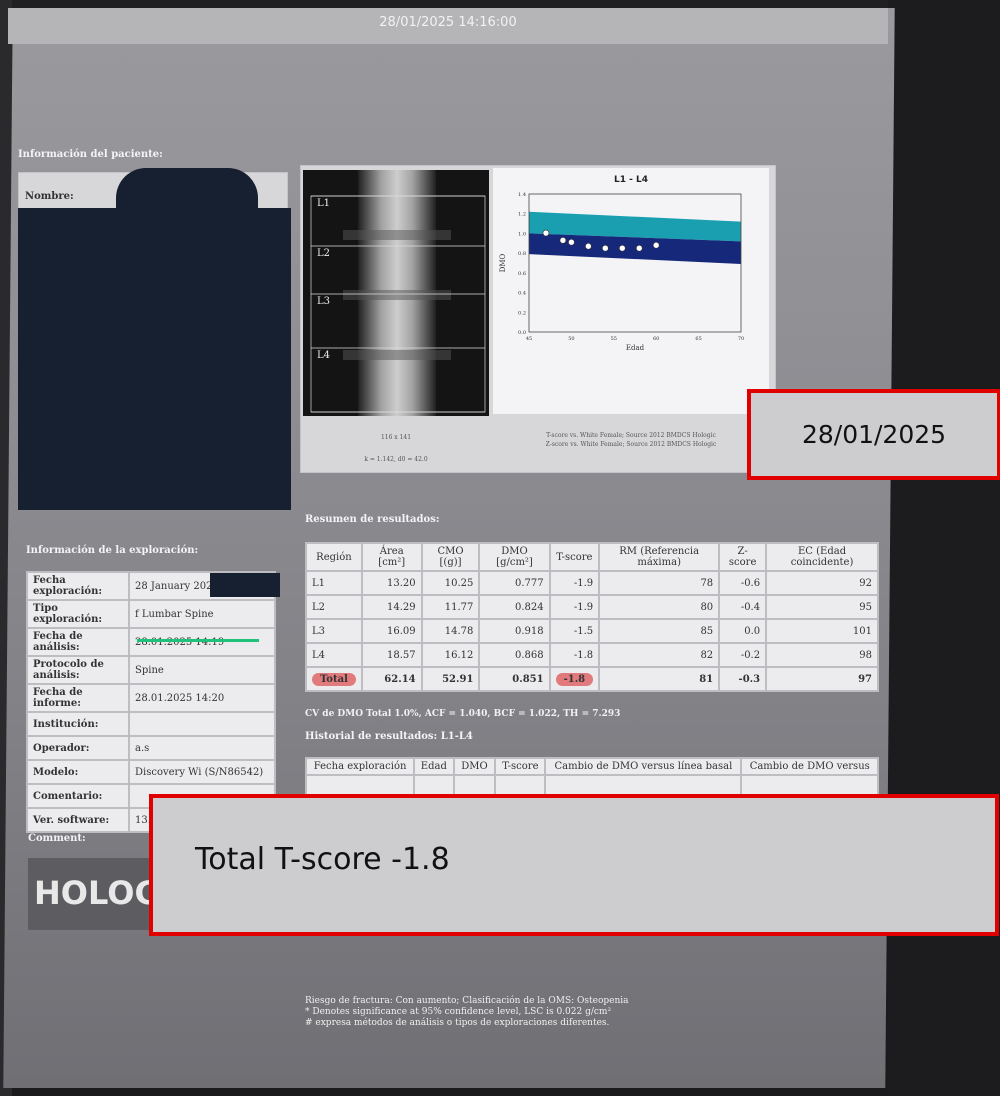 The height and width of the screenshot is (1096, 1000). What do you see at coordinates (698, 339) in the screenshot?
I see `x-tick-label: 65` at bounding box center [698, 339].